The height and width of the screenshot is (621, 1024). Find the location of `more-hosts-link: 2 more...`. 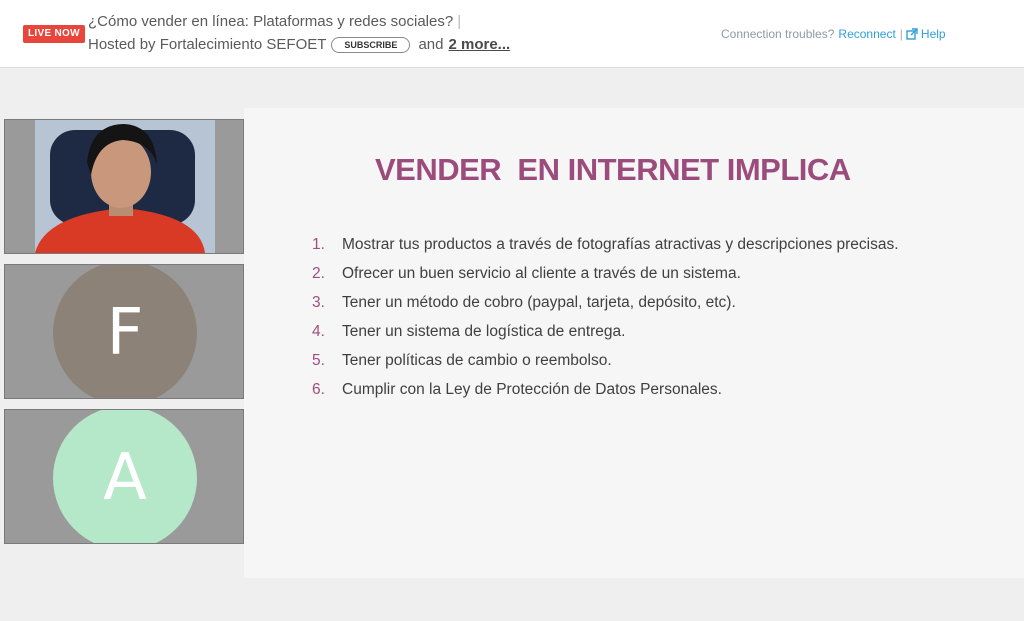

more-hosts-link: 2 more... is located at coordinates (479, 44).